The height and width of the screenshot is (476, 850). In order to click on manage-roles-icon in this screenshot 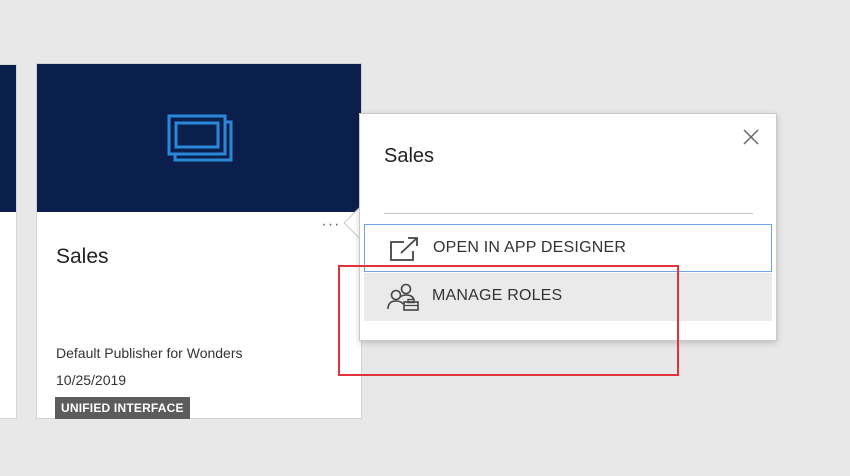, I will do `click(403, 297)`.